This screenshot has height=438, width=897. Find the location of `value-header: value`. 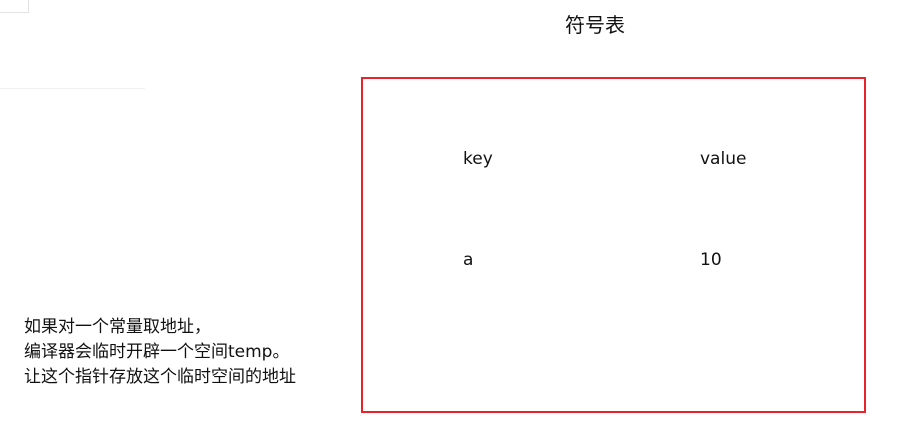

value-header: value is located at coordinates (723, 159).